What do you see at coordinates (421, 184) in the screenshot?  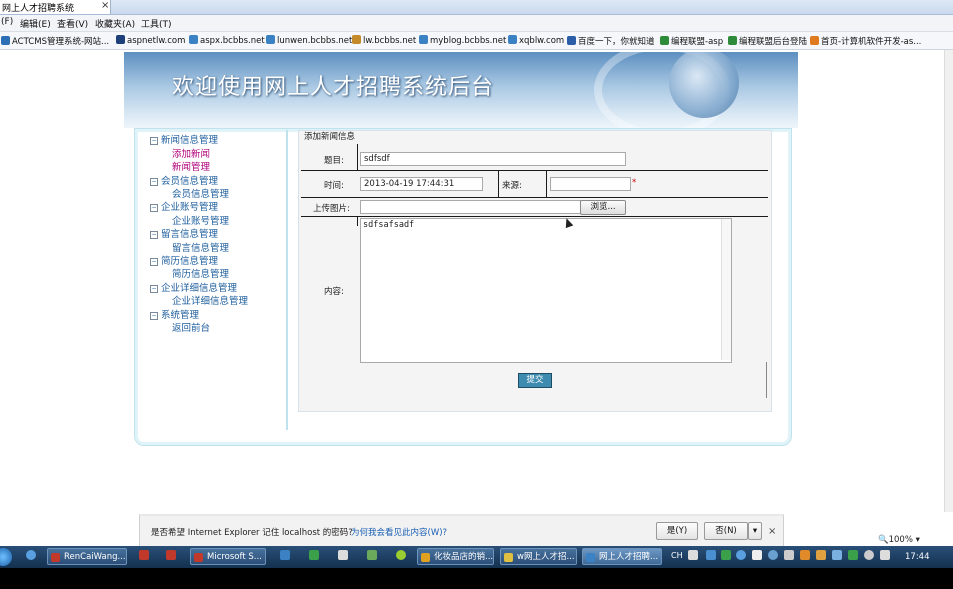 I see `time-input: 2013-04-19 17:44:31` at bounding box center [421, 184].